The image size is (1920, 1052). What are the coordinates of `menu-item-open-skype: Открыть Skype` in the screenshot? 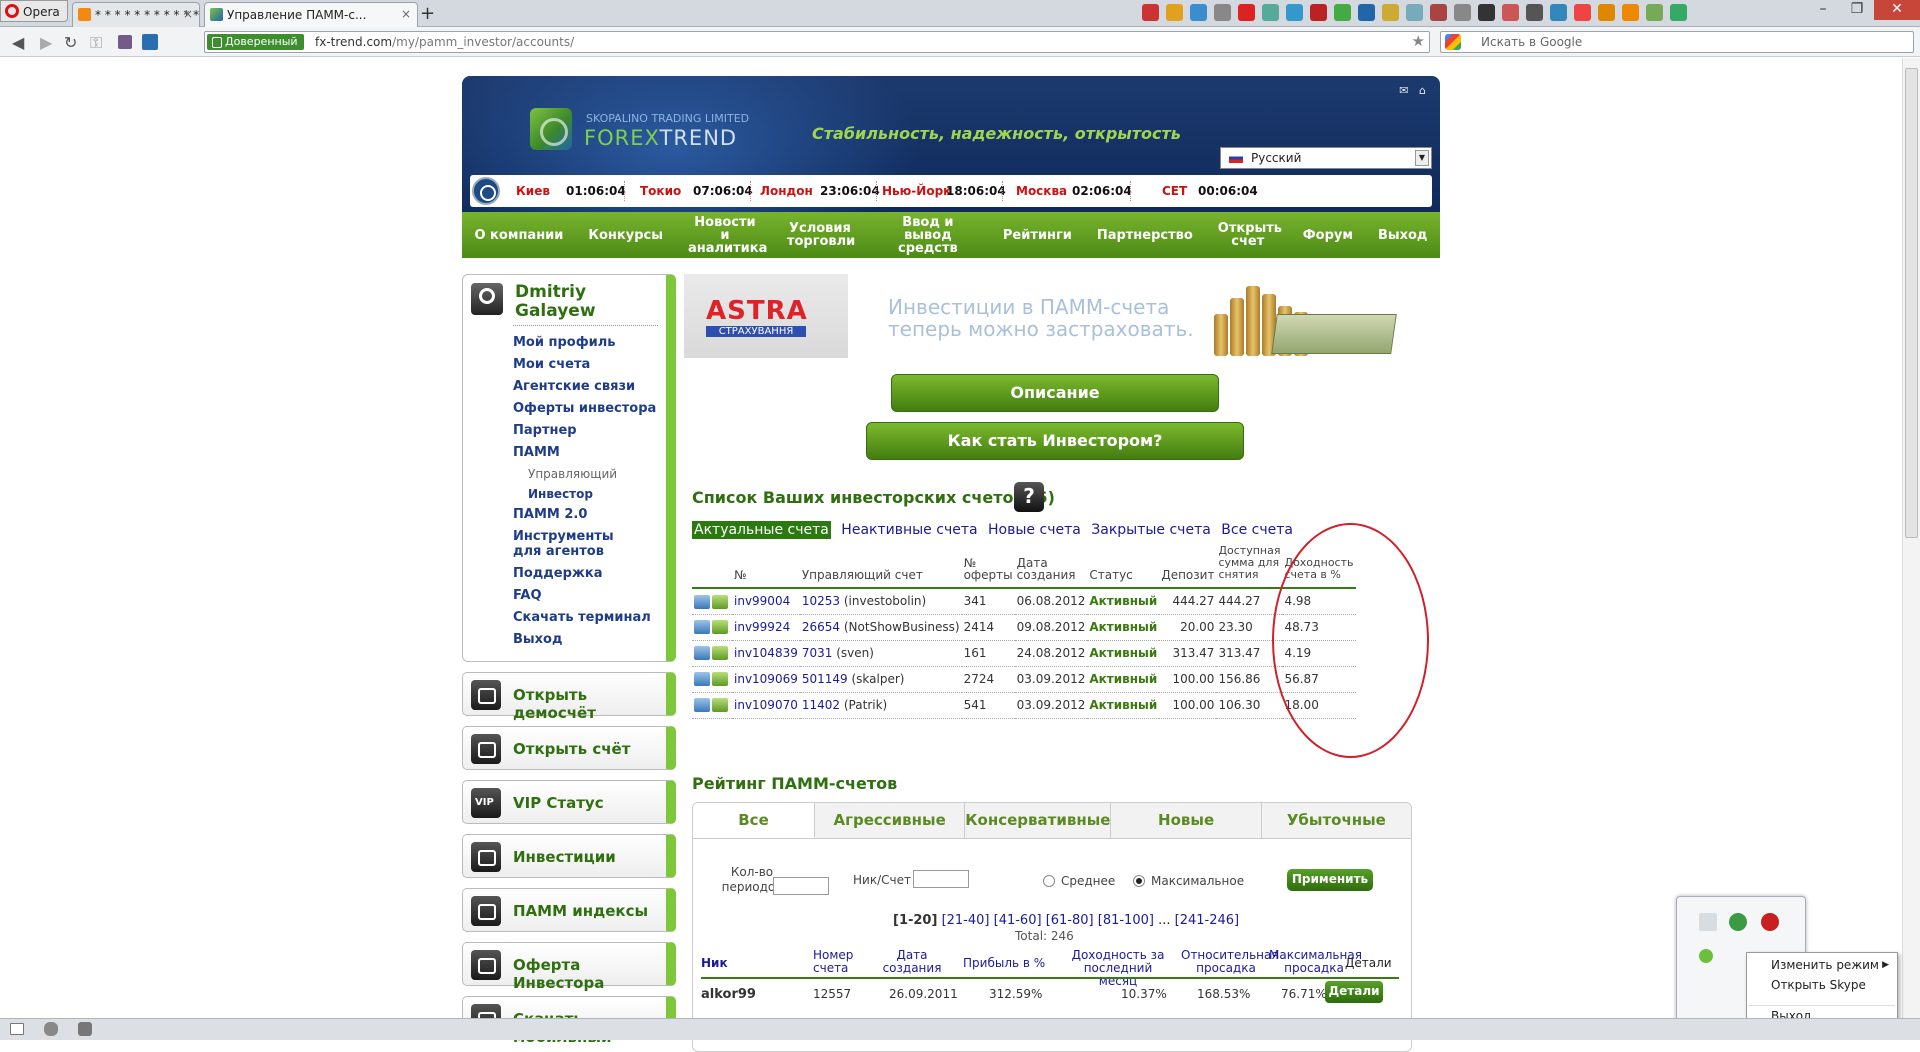 It's located at (1822, 985).